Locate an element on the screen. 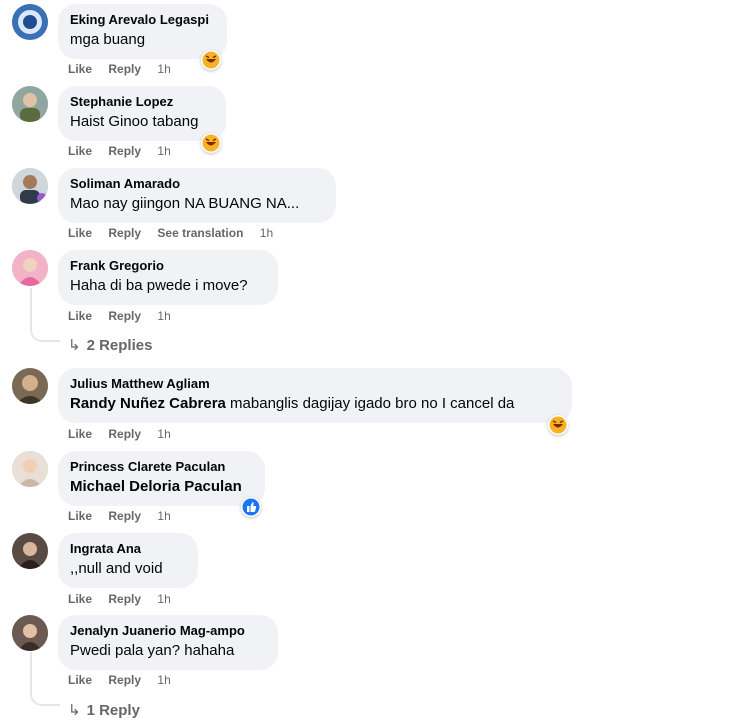 This screenshot has width=750, height=723. comment-author: Stephanie Lopez is located at coordinates (142, 102).